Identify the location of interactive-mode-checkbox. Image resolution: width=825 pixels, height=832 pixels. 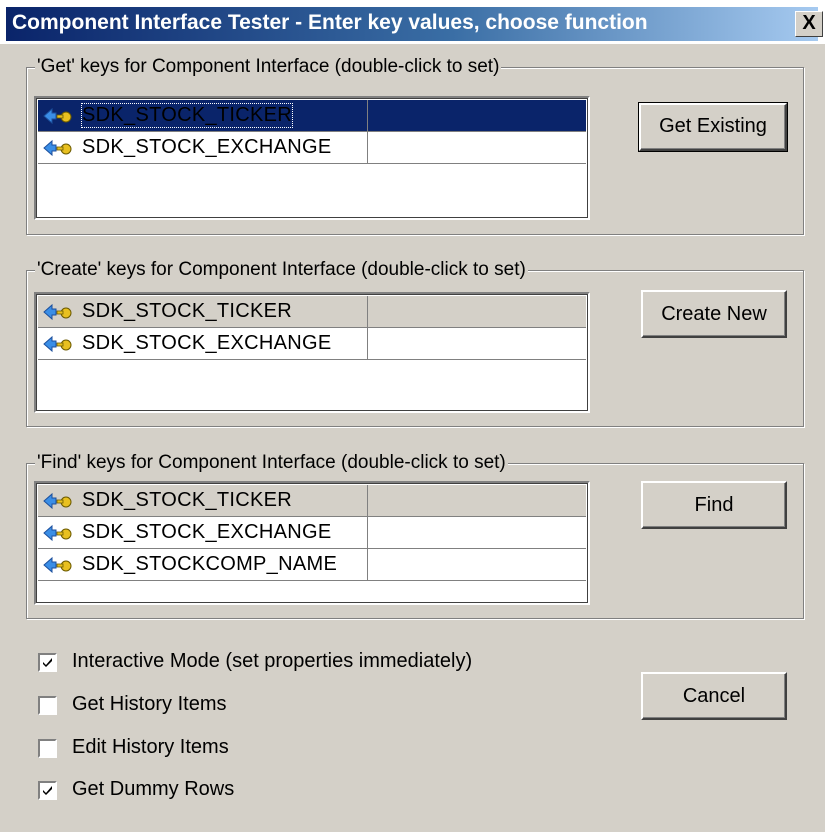
(47, 662).